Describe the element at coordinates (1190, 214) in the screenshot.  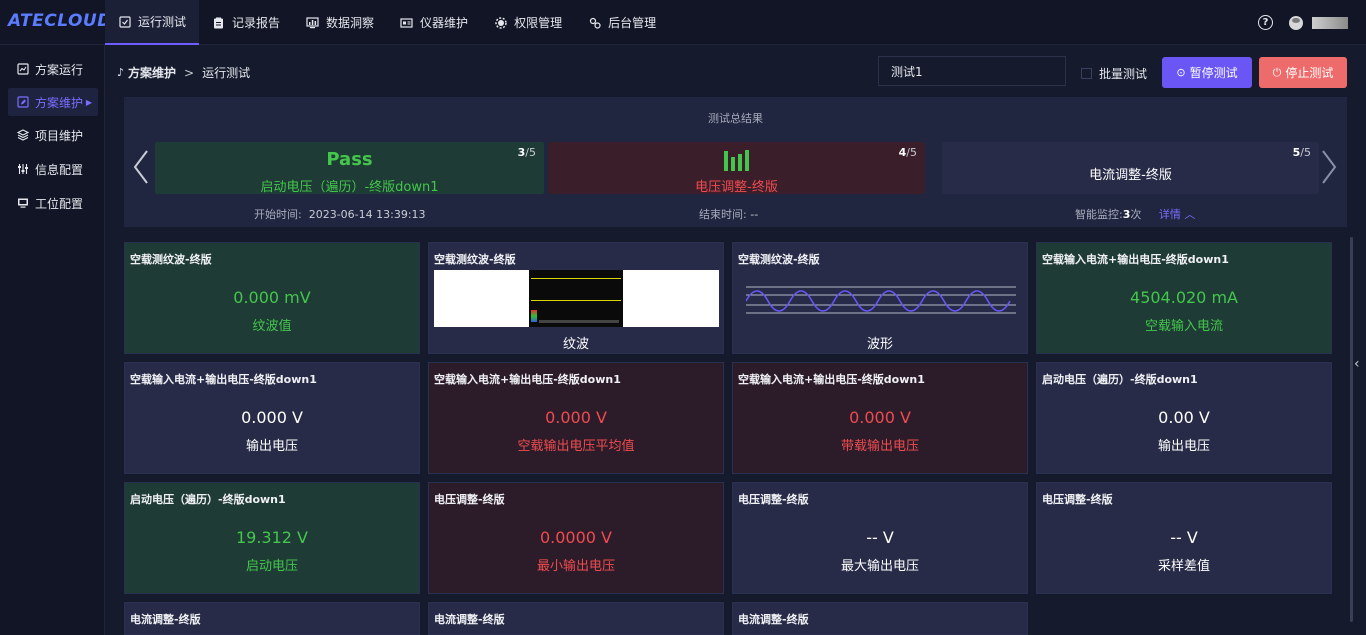
I see `chevron-up-icon: ︿` at that location.